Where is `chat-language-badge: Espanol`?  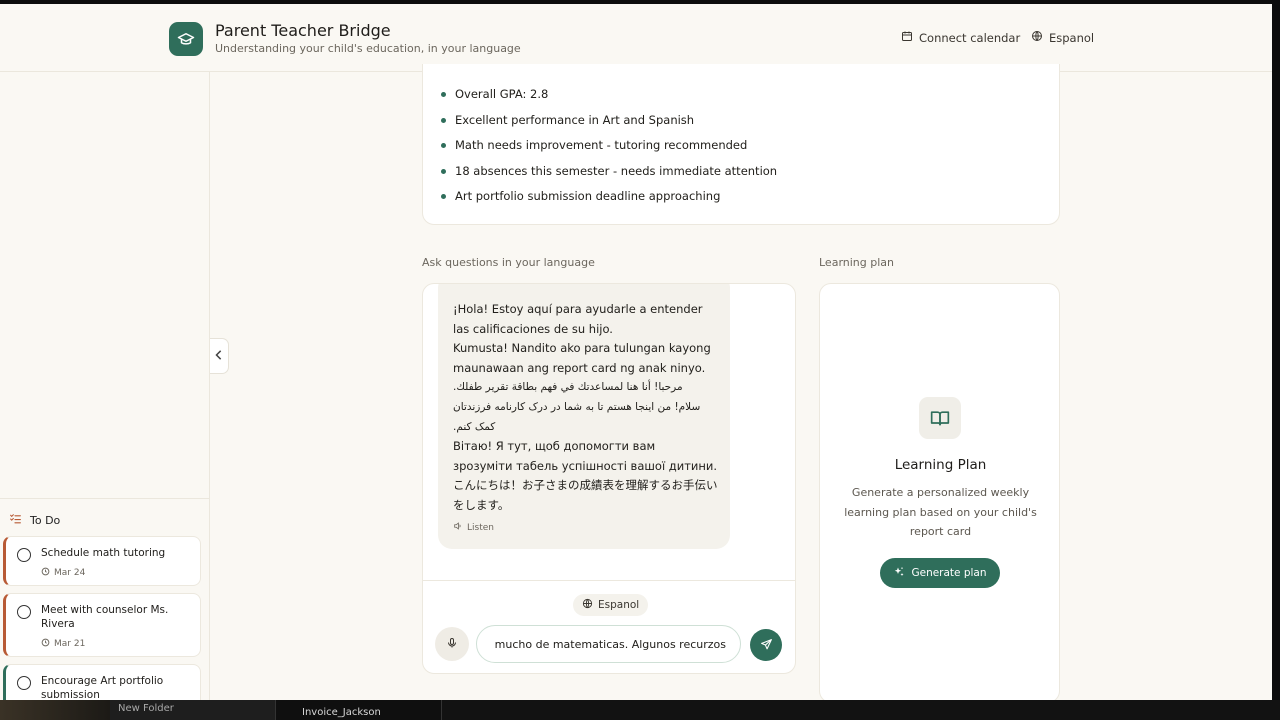
chat-language-badge: Espanol is located at coordinates (611, 605).